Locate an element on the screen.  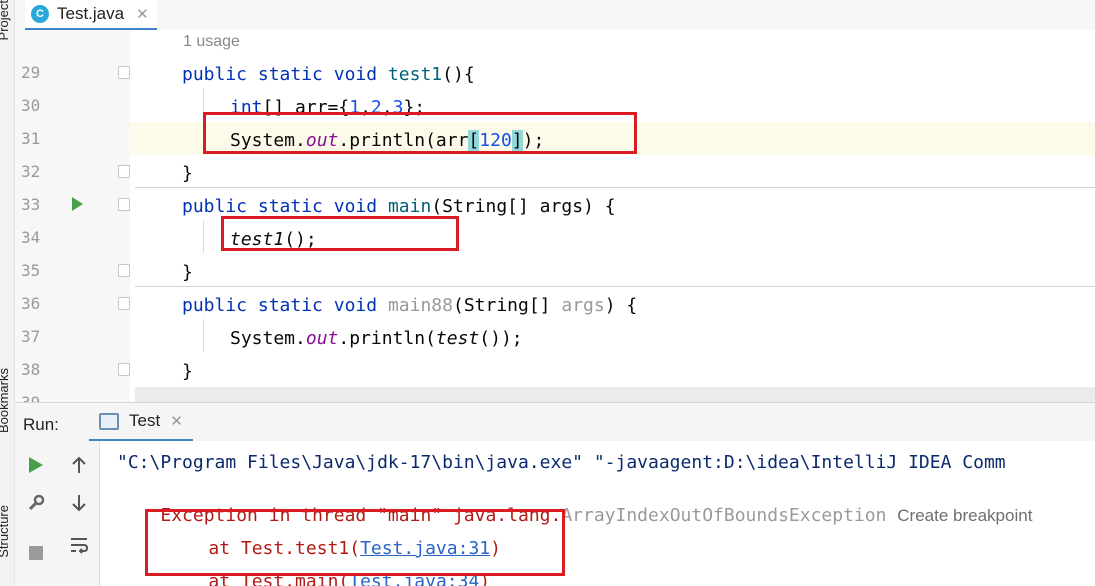
console-icon is located at coordinates (109, 421).